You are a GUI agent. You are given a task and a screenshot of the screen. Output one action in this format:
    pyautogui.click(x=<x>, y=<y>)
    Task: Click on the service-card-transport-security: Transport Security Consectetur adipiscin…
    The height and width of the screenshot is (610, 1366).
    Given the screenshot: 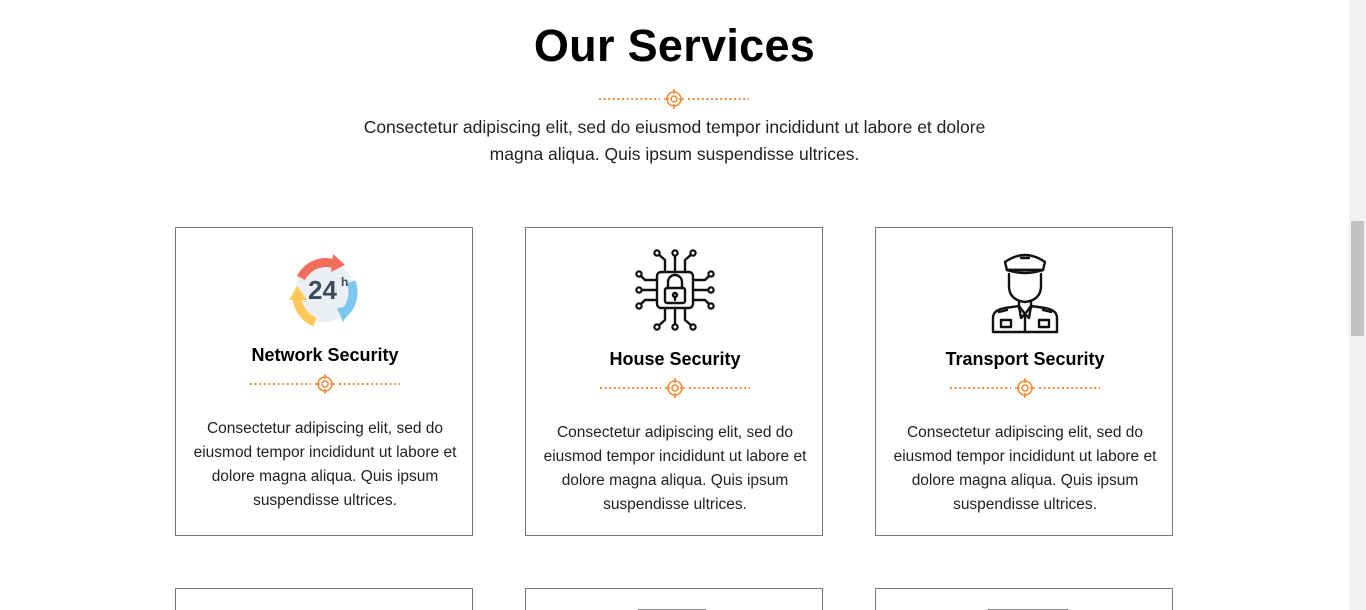 What is the action you would take?
    pyautogui.click(x=1024, y=381)
    